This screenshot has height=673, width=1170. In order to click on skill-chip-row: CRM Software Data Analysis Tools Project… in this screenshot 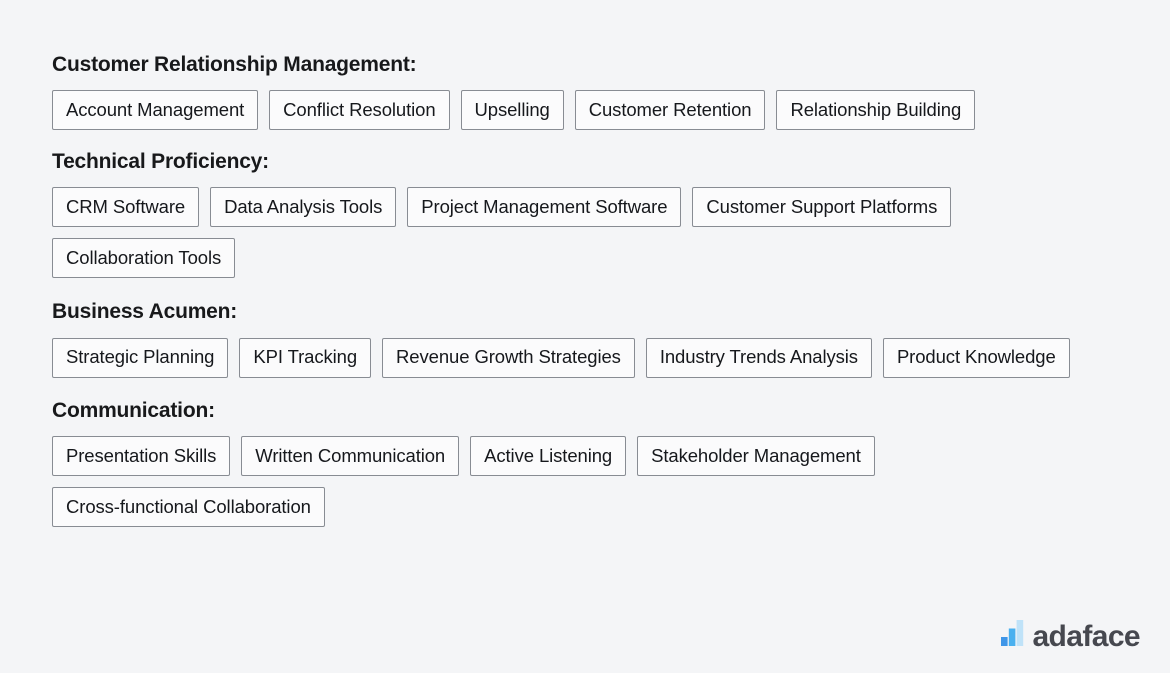, I will do `click(589, 233)`.